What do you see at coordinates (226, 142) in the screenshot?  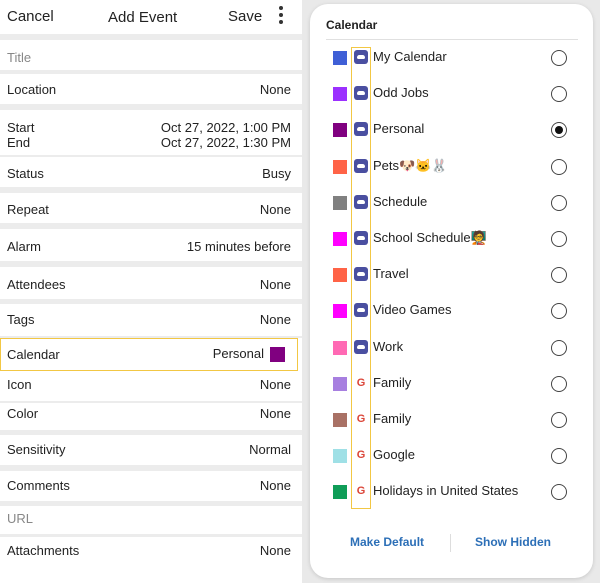 I see `end-value: Oct 27, 2022, 1:30 PM` at bounding box center [226, 142].